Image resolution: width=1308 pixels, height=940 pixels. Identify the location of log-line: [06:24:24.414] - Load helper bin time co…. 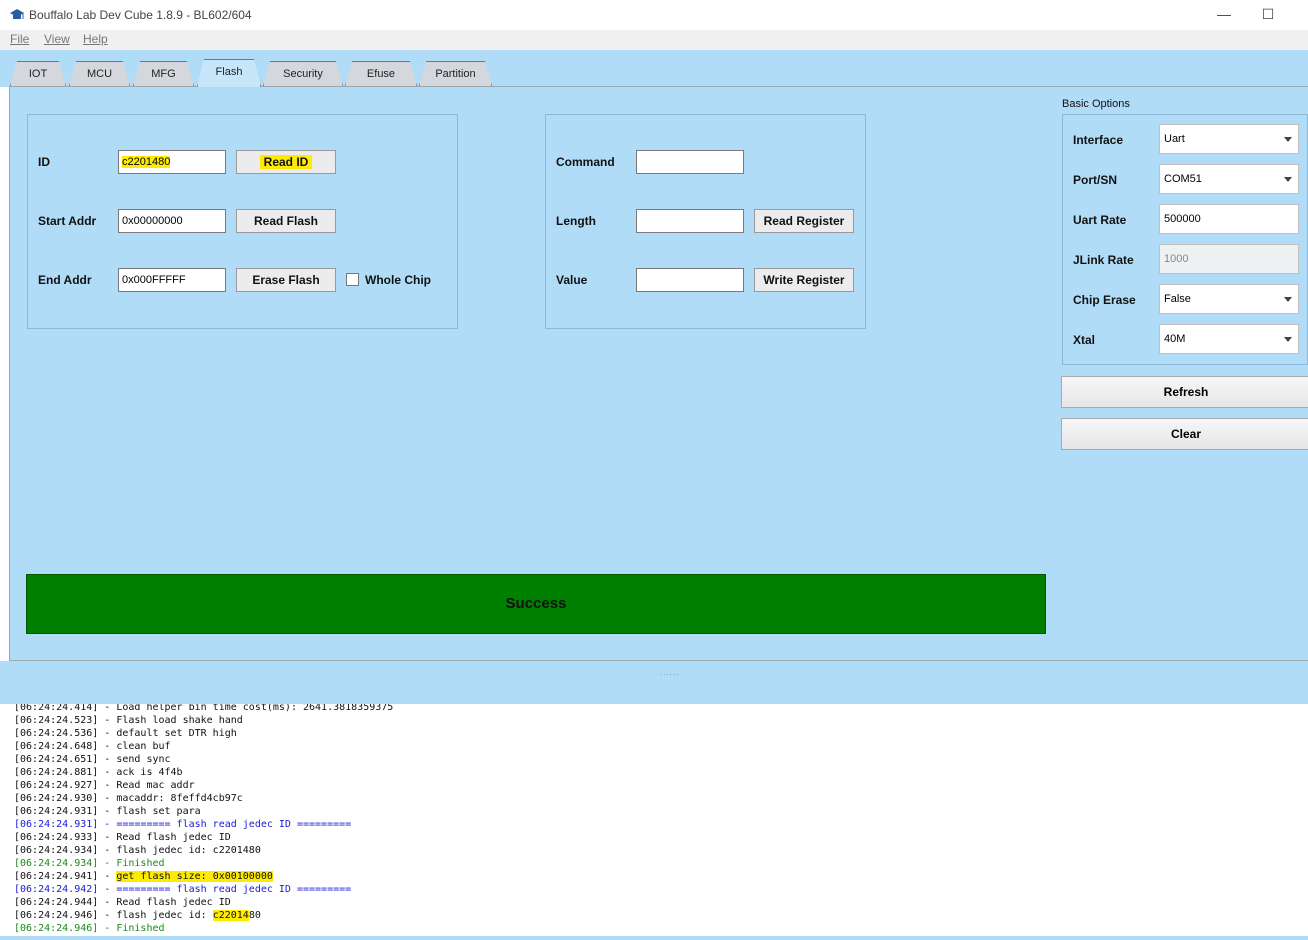
(204, 708).